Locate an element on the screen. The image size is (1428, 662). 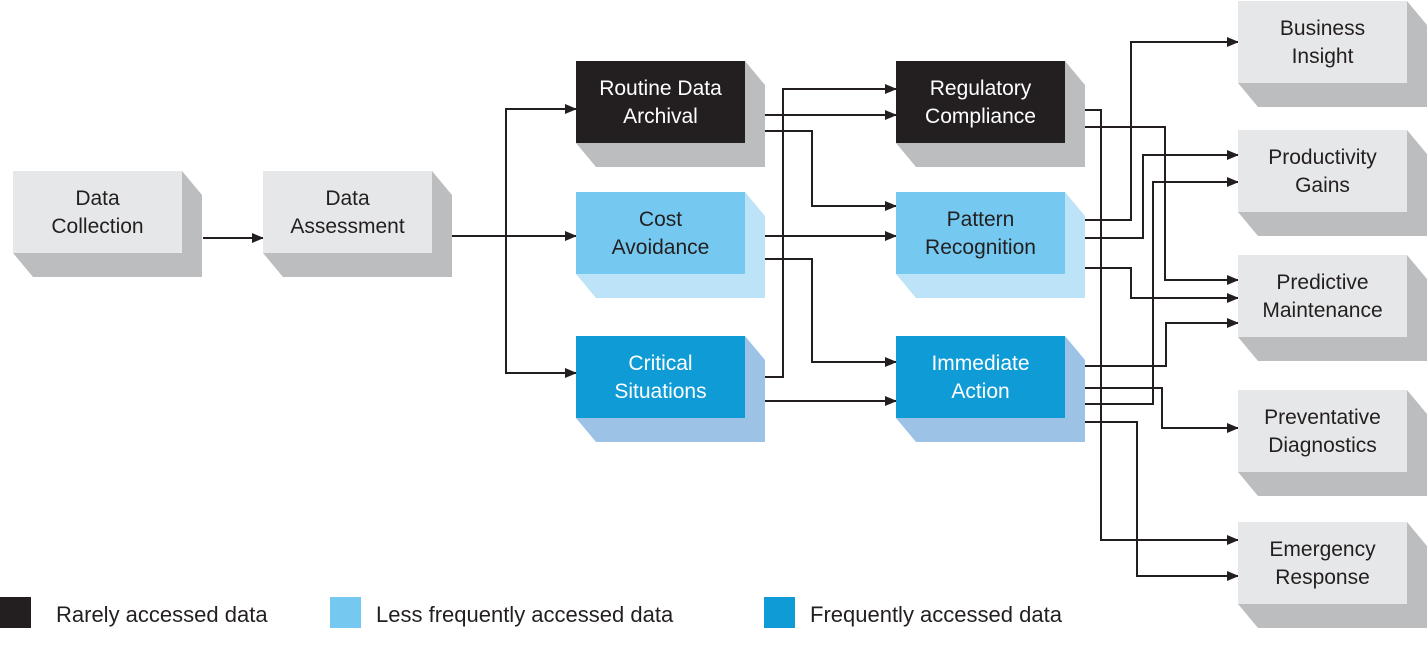
node-label: Avoidance is located at coordinates (661, 247).